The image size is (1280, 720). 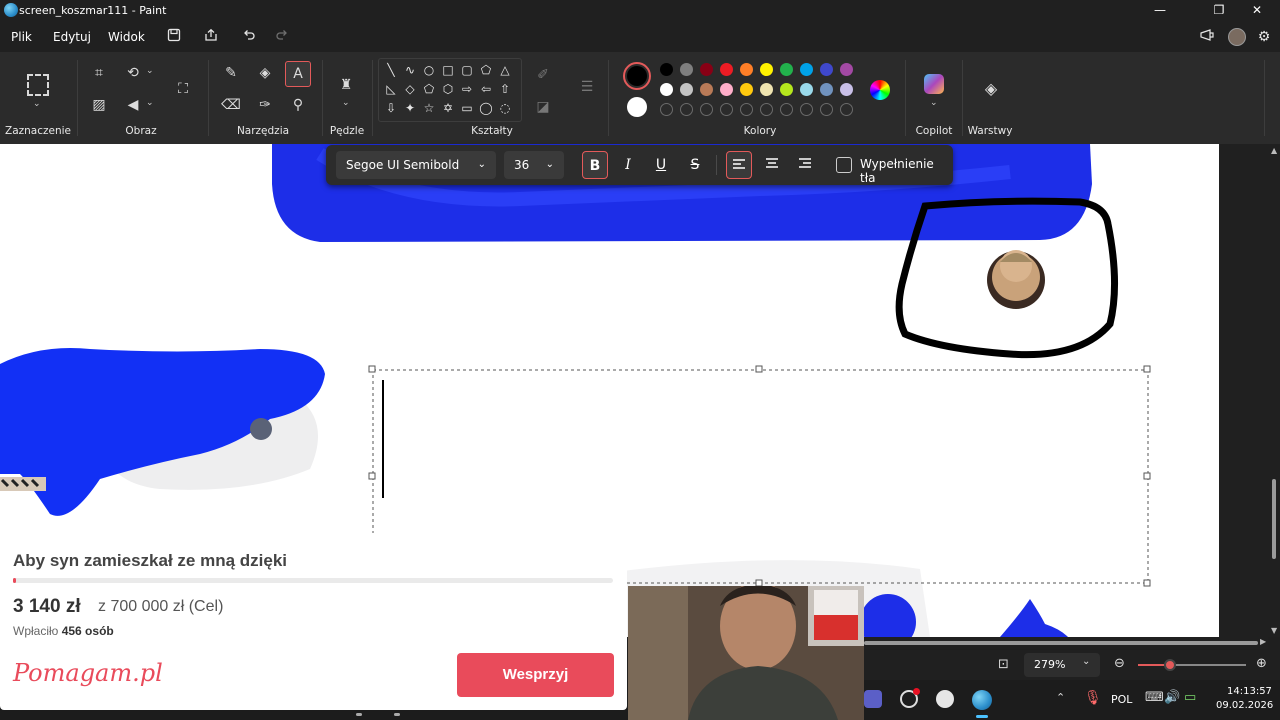 What do you see at coordinates (448, 108) in the screenshot?
I see `six-point-star-icon: ✡` at bounding box center [448, 108].